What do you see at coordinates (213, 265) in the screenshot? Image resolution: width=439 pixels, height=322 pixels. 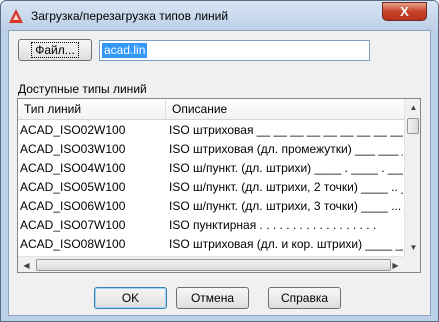 I see `horizontal-scroll-thumb` at bounding box center [213, 265].